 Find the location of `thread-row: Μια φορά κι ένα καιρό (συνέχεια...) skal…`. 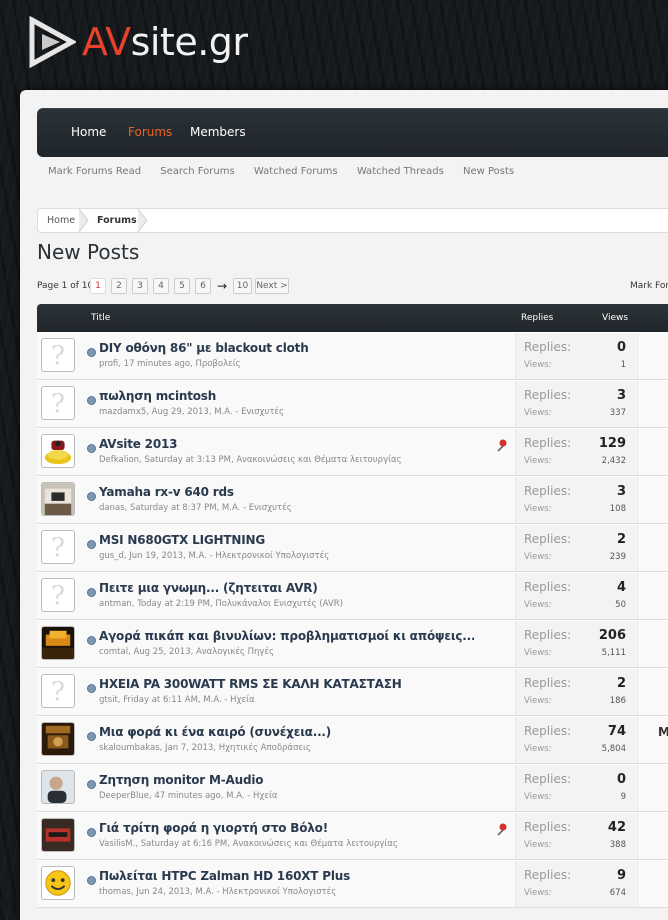

thread-row: Μια φορά κι ένα καιρό (συνέχεια...) skal… is located at coordinates (352, 740).